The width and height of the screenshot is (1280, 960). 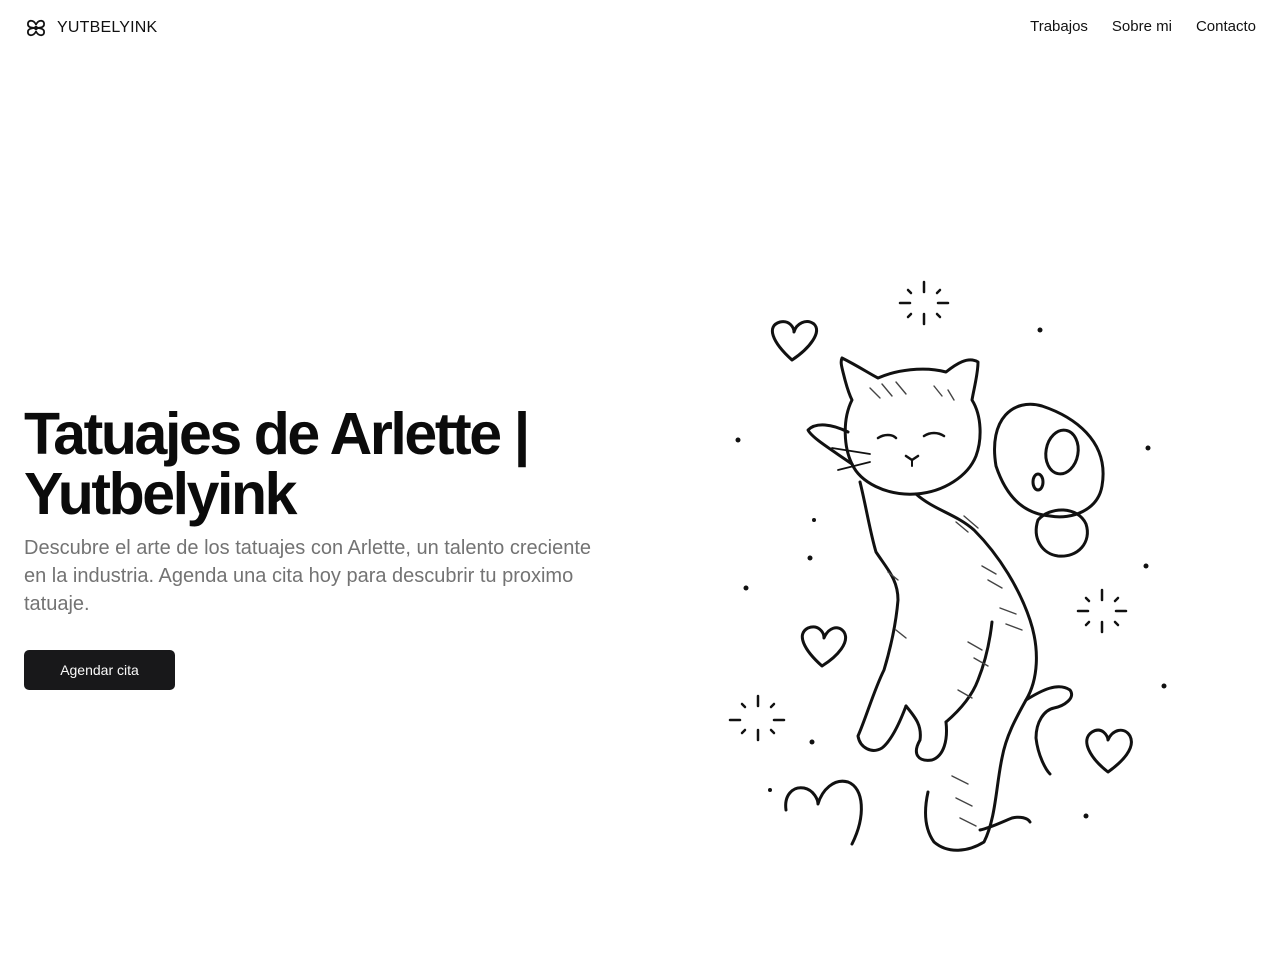 I want to click on flower-knot-icon, so click(x=36, y=28).